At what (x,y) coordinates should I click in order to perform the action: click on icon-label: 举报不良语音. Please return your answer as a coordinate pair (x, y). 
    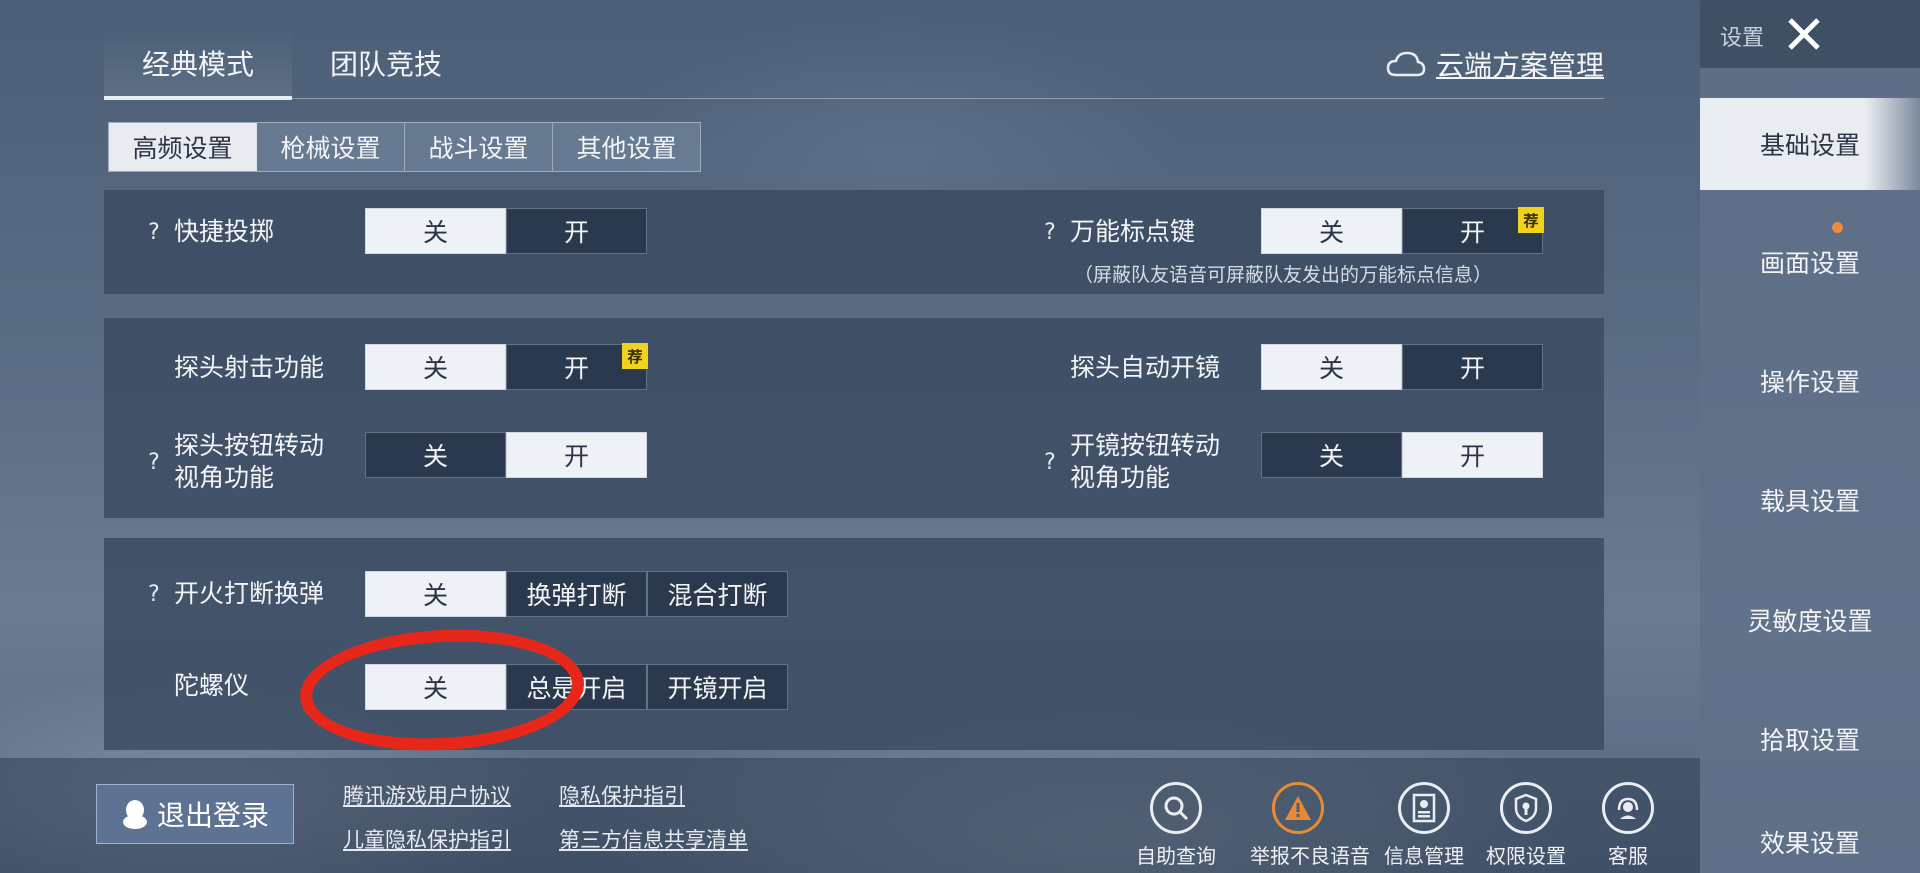
    Looking at the image, I should click on (1310, 856).